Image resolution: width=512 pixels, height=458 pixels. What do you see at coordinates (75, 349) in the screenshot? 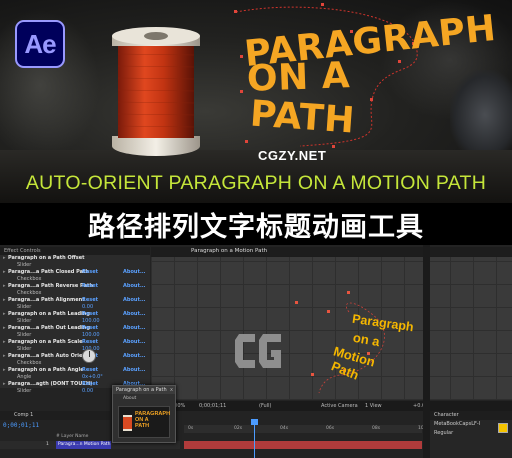
I see `effect-property-row: Slider100.00` at bounding box center [75, 349].